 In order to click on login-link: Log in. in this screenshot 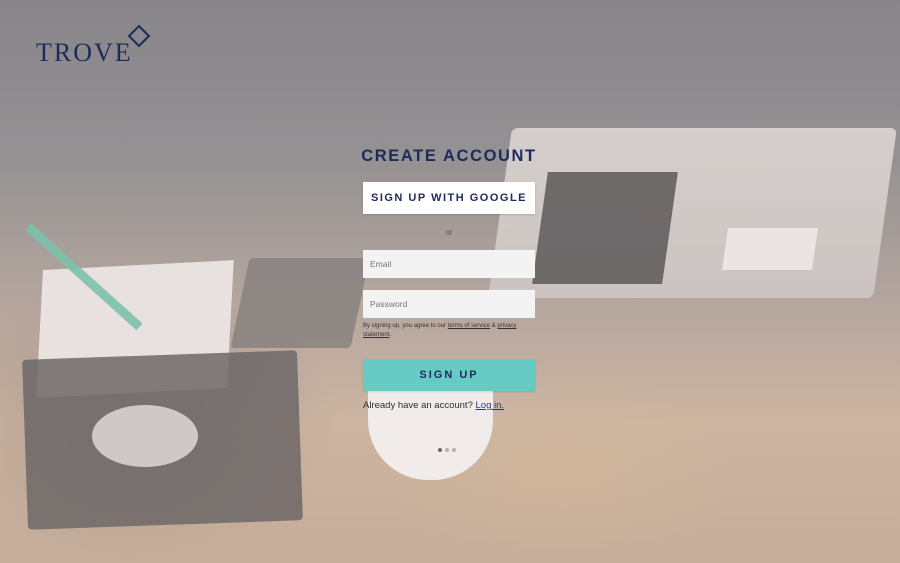, I will do `click(490, 405)`.